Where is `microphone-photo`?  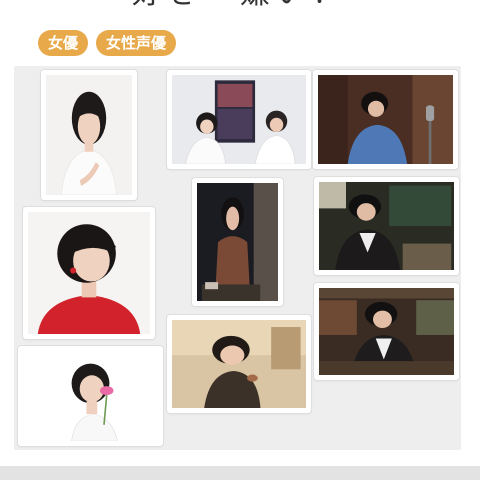 microphone-photo is located at coordinates (385, 119).